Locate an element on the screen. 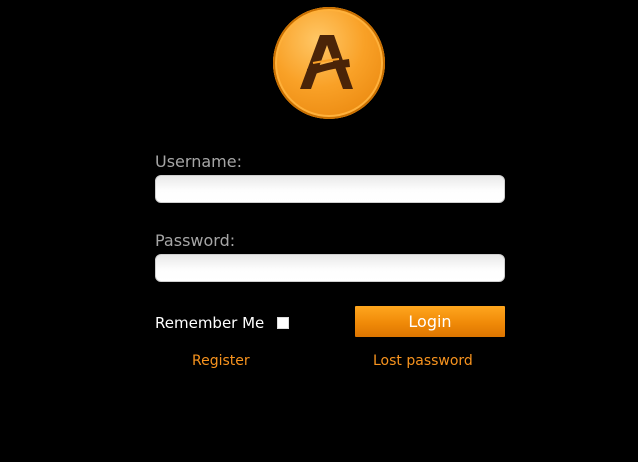  app-logo-icon is located at coordinates (329, 63).